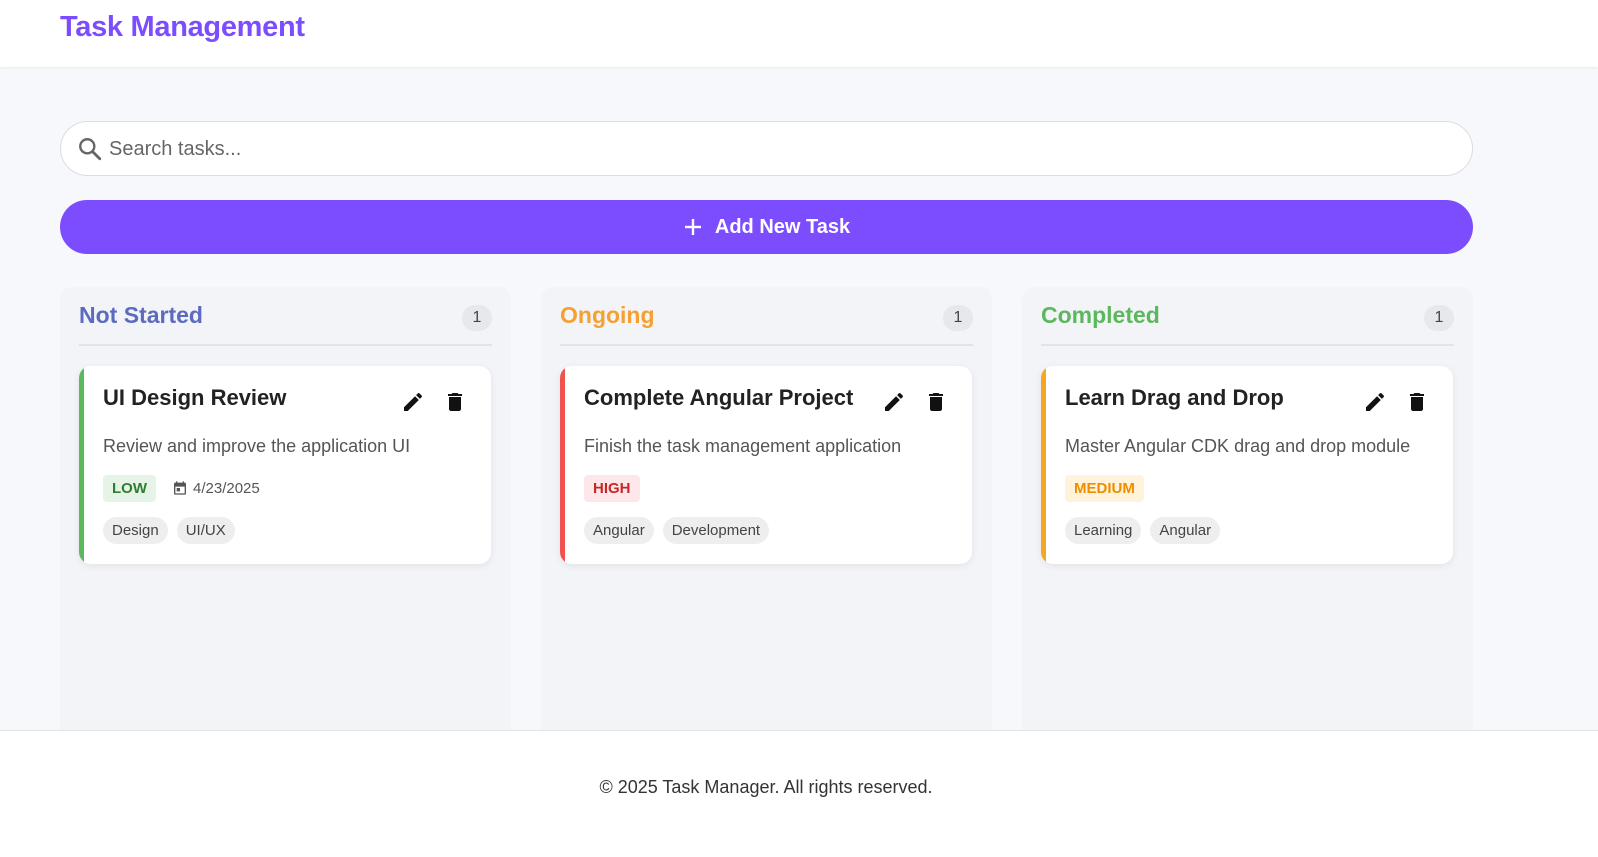 The width and height of the screenshot is (1598, 857). I want to click on task-meta: HIGH, so click(612, 488).